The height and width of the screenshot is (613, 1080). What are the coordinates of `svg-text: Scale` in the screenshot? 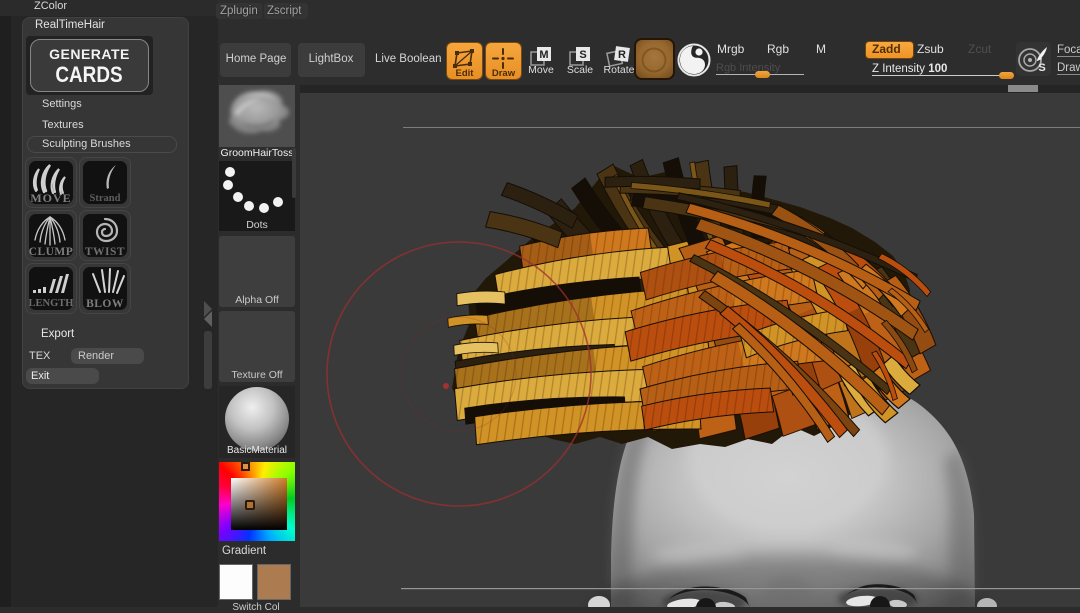 It's located at (580, 70).